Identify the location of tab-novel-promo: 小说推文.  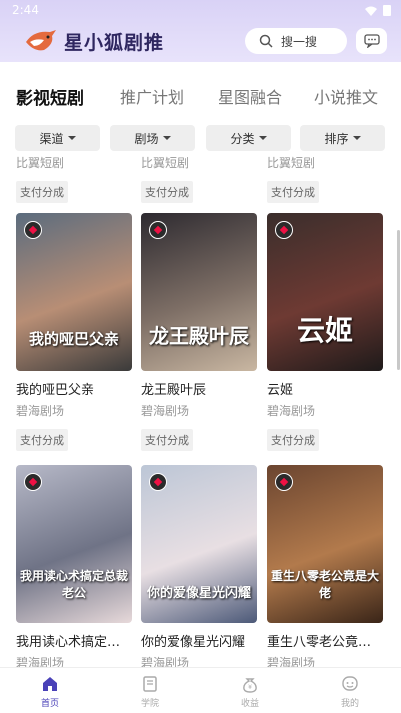
(346, 96).